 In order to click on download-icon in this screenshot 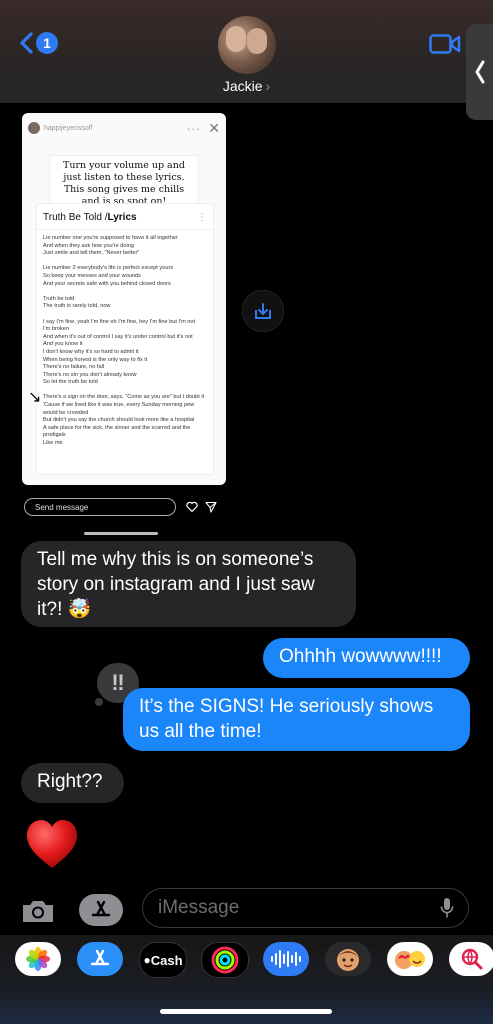, I will do `click(263, 311)`.